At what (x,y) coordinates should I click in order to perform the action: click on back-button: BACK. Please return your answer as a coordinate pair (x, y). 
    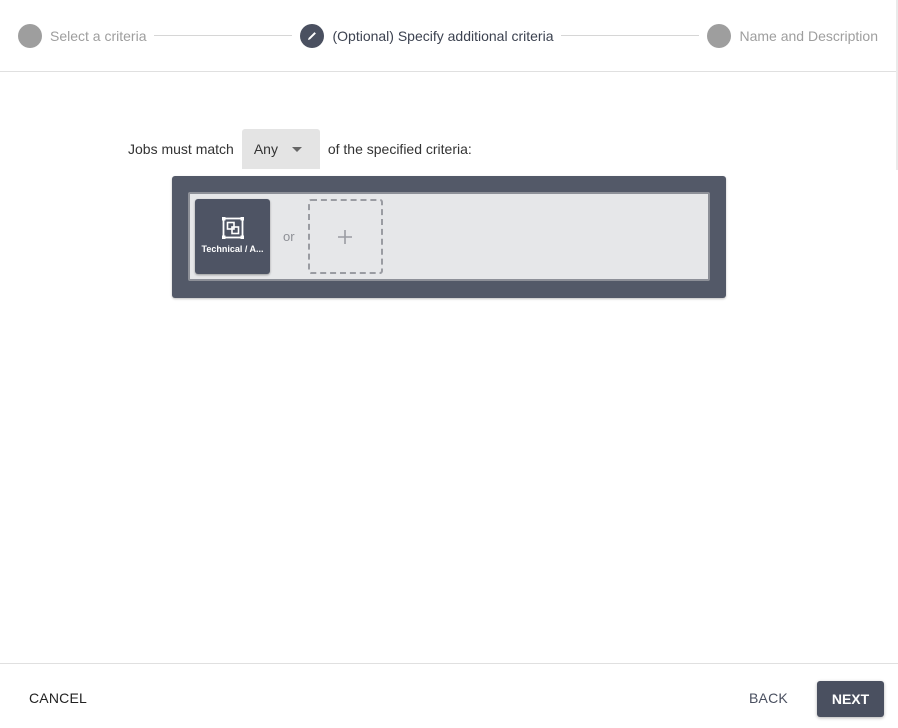
    Looking at the image, I should click on (768, 698).